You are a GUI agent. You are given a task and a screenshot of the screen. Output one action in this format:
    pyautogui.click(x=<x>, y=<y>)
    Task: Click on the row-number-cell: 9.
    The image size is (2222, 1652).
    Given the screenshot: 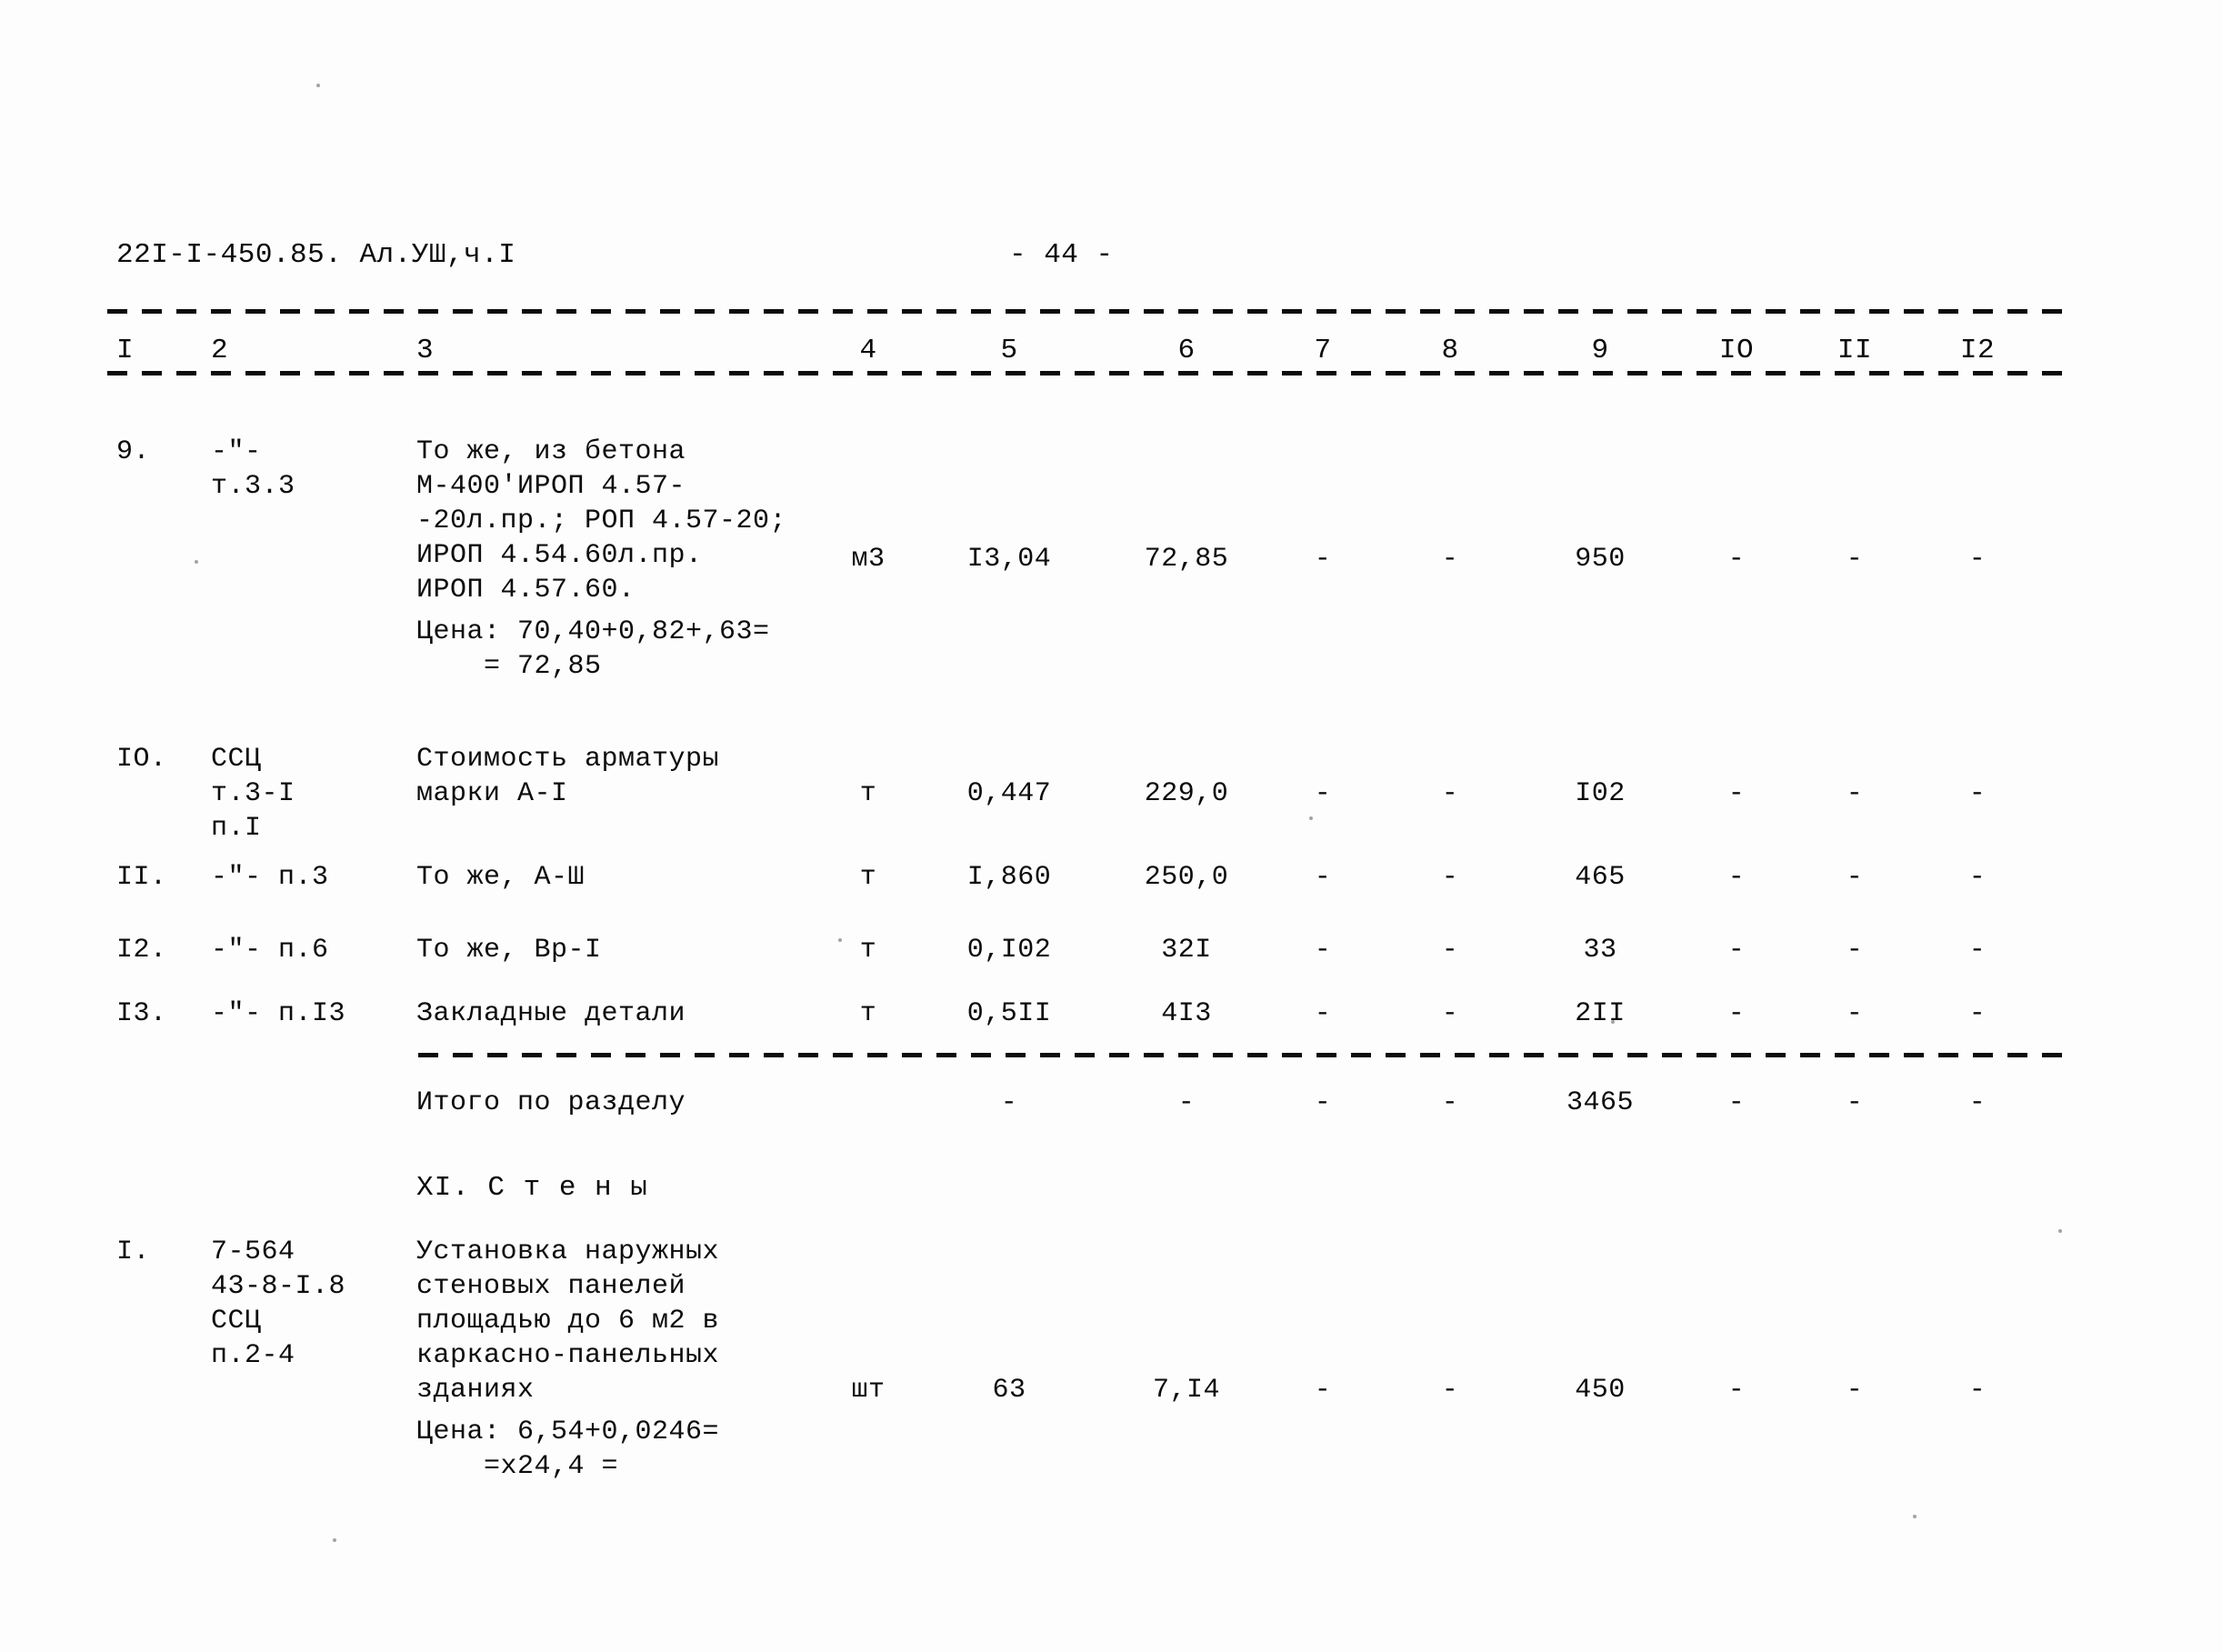 What is the action you would take?
    pyautogui.click(x=133, y=451)
    